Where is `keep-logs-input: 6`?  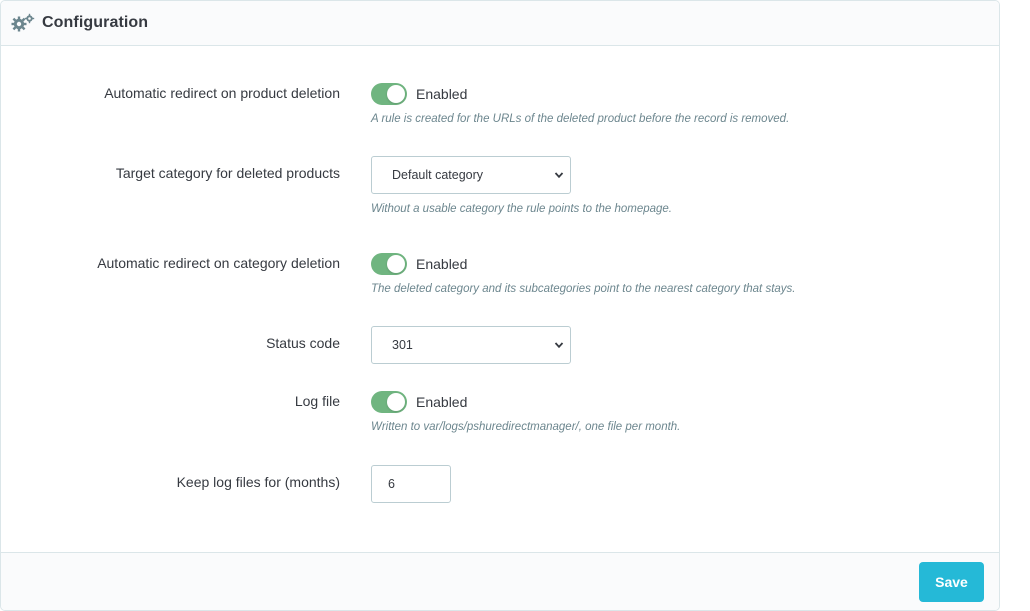 keep-logs-input: 6 is located at coordinates (411, 484).